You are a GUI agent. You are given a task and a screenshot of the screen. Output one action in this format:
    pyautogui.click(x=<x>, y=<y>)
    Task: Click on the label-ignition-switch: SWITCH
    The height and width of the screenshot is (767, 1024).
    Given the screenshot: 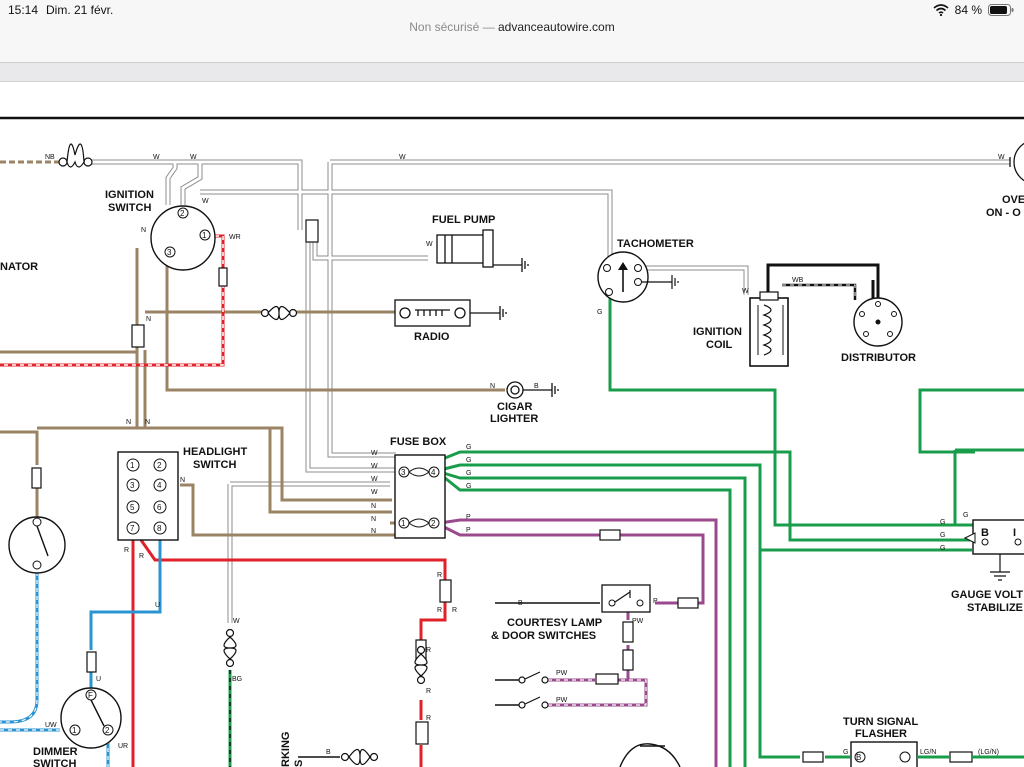 What is the action you would take?
    pyautogui.click(x=129, y=208)
    